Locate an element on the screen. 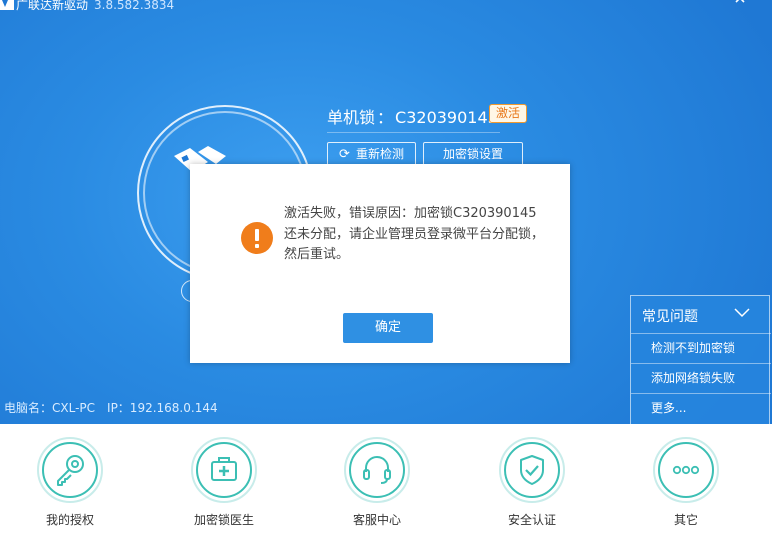 The width and height of the screenshot is (772, 533). toolbar-label: 其它 is located at coordinates (685, 520).